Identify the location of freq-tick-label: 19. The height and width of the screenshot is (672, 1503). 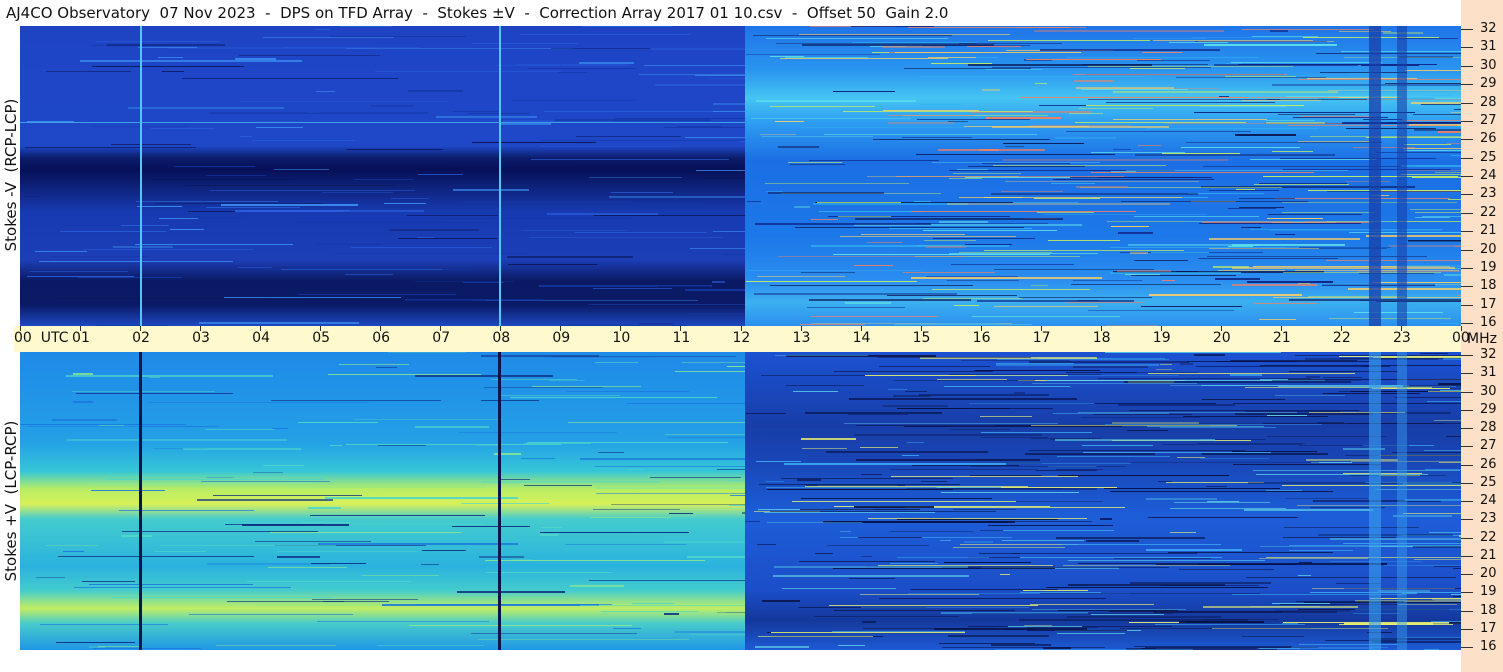
(1488, 267).